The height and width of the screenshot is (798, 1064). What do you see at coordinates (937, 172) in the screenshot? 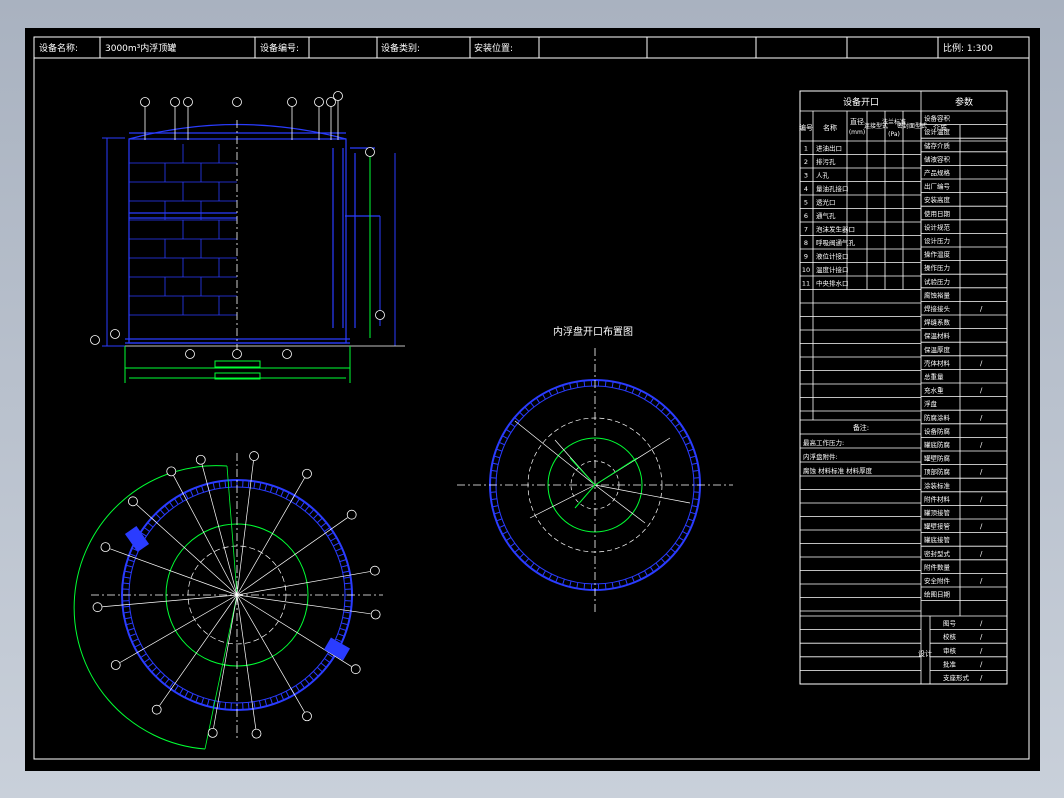
I see `param-label: 产品规格` at bounding box center [937, 172].